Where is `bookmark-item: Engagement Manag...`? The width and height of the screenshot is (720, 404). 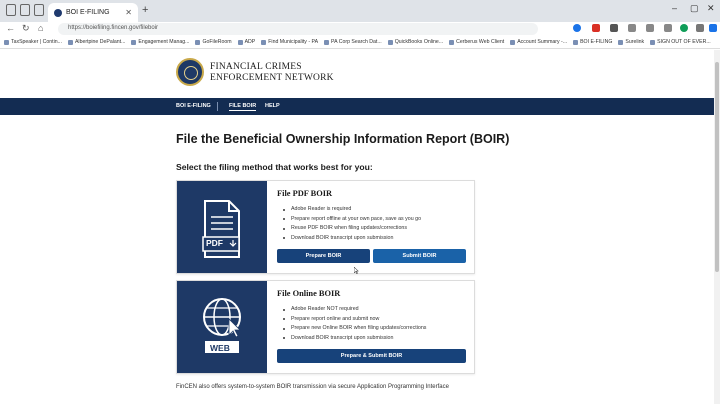
bookmark-item: Engagement Manag... is located at coordinates (160, 42).